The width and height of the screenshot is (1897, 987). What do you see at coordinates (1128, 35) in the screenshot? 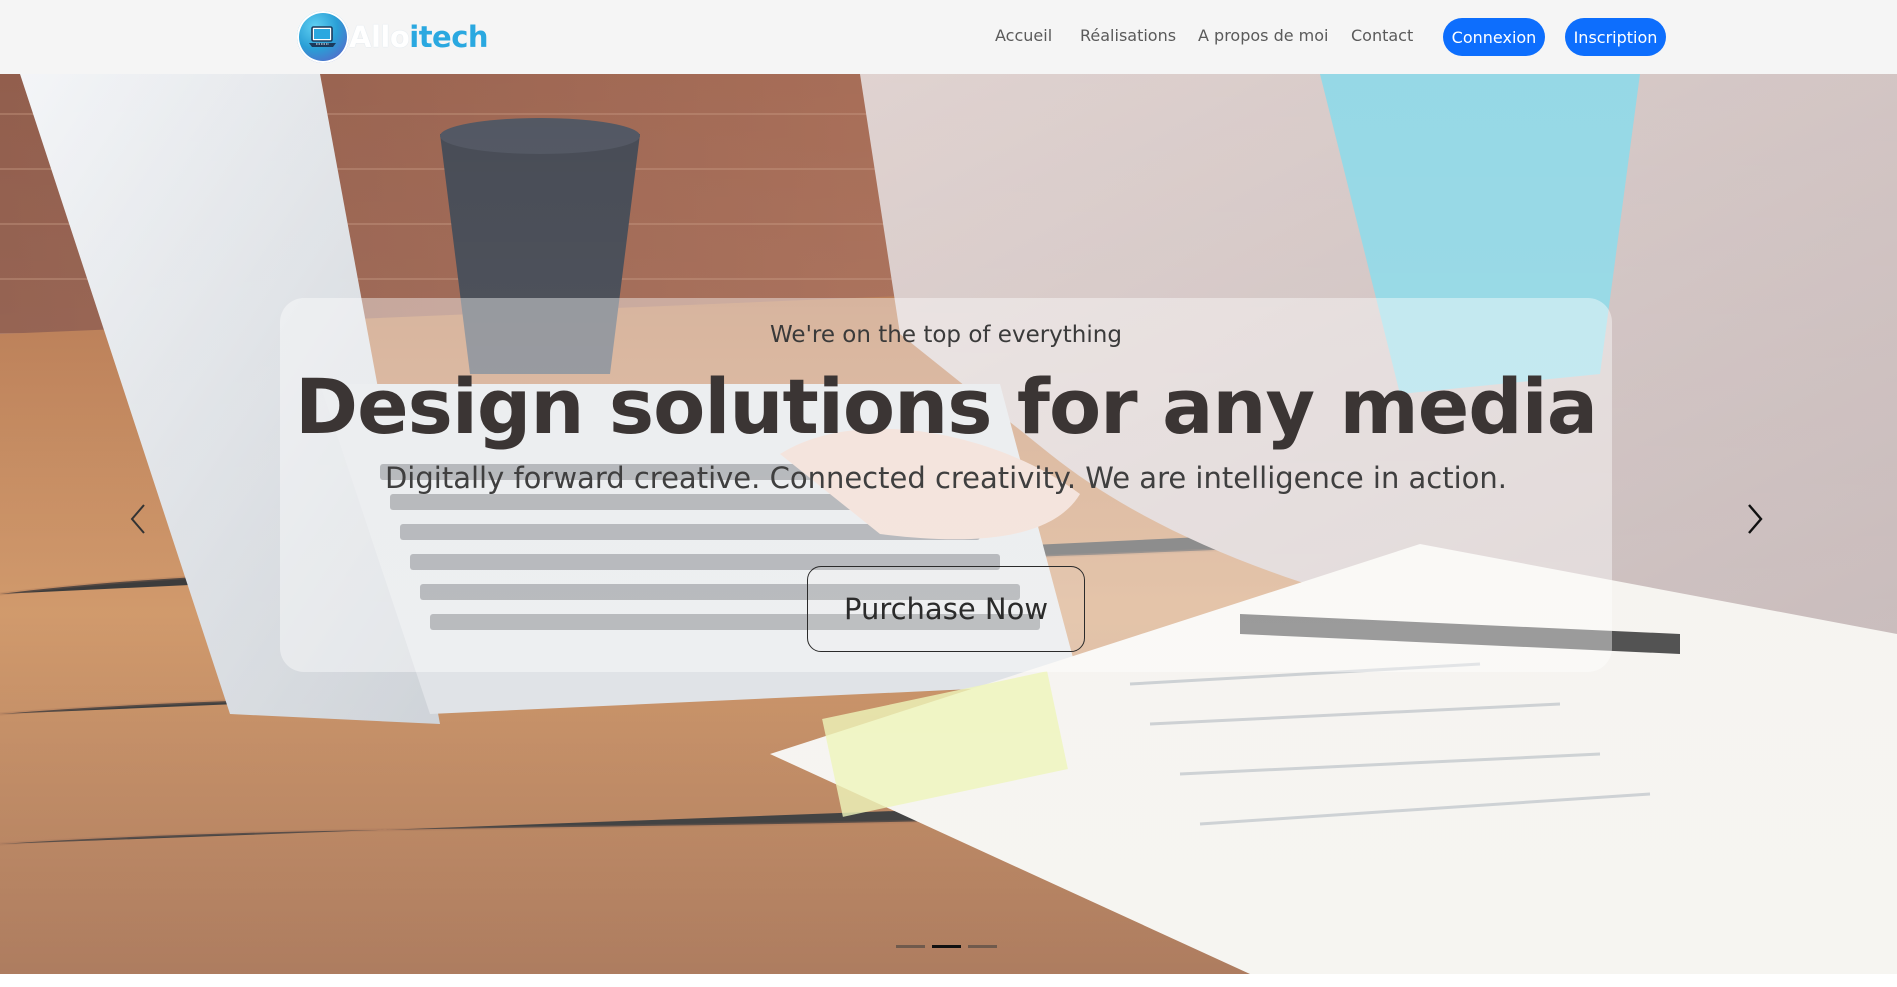
I see `nav-link-realisations: Réalisations` at bounding box center [1128, 35].